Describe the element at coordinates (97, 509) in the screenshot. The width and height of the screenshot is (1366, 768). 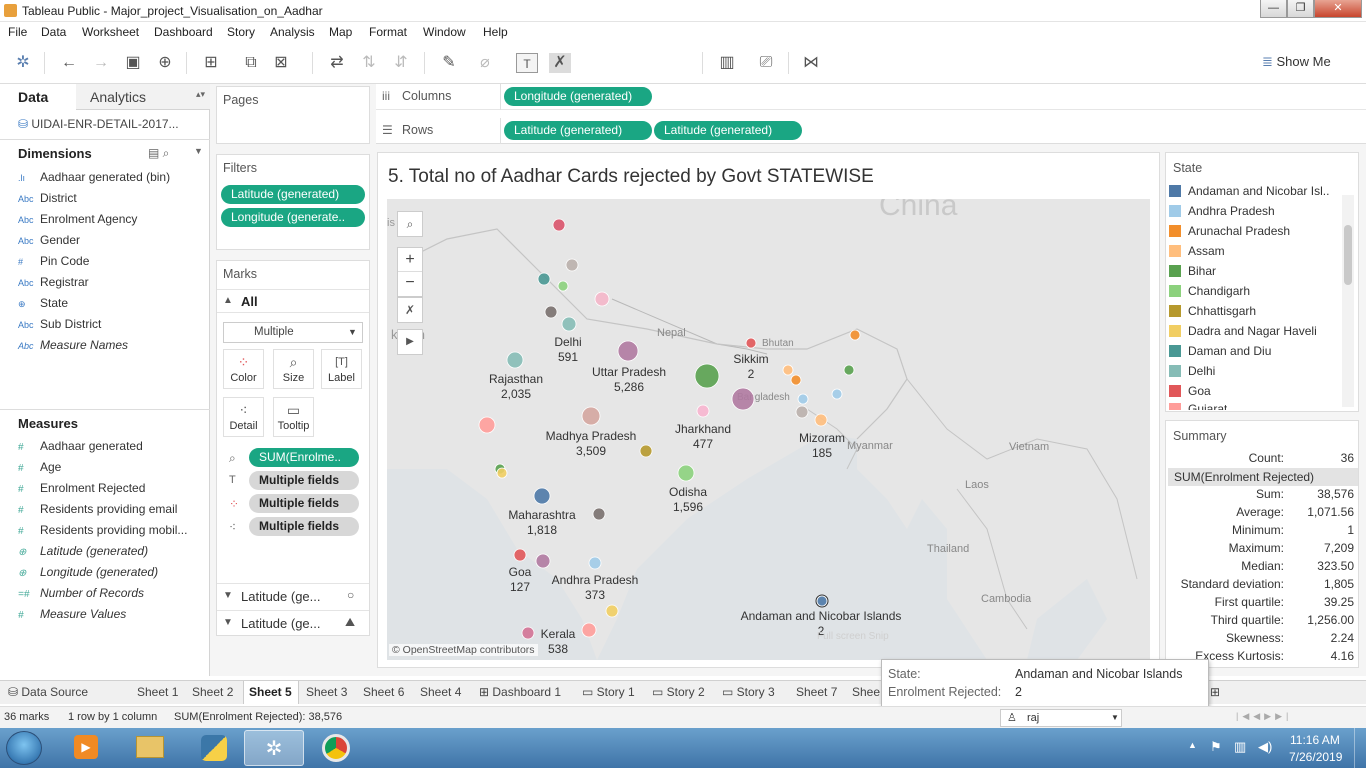
I see `field-residents-email: # Residents providing email` at that location.